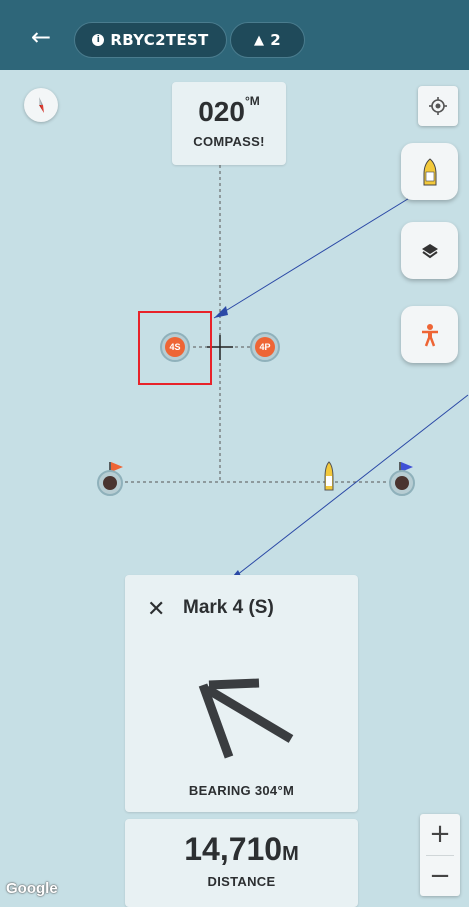  I want to click on boat-view-button, so click(429, 171).